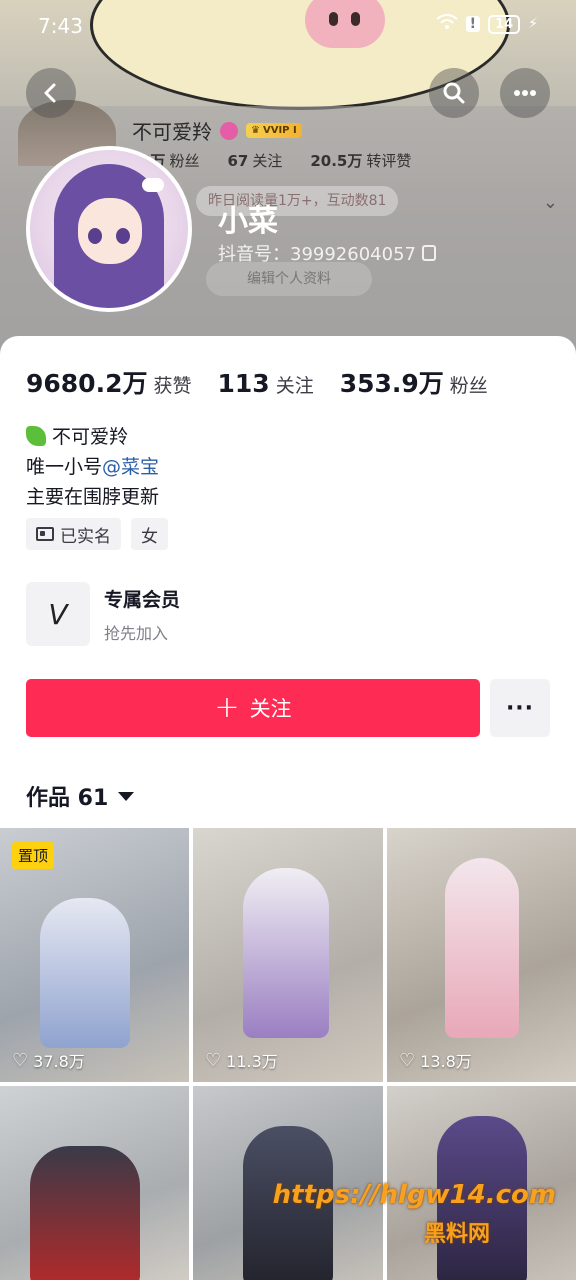  What do you see at coordinates (248, 221) in the screenshot?
I see `profile-name: 小菜` at bounding box center [248, 221].